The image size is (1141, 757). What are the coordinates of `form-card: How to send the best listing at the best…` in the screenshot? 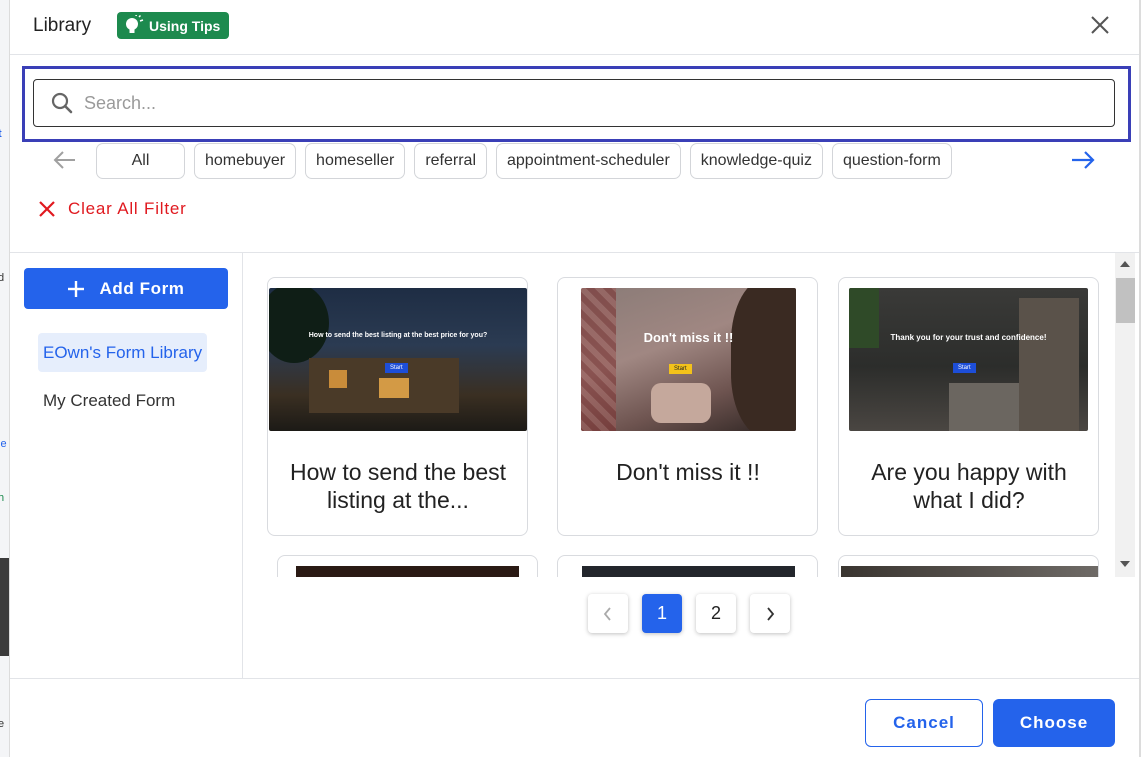 It's located at (397, 406).